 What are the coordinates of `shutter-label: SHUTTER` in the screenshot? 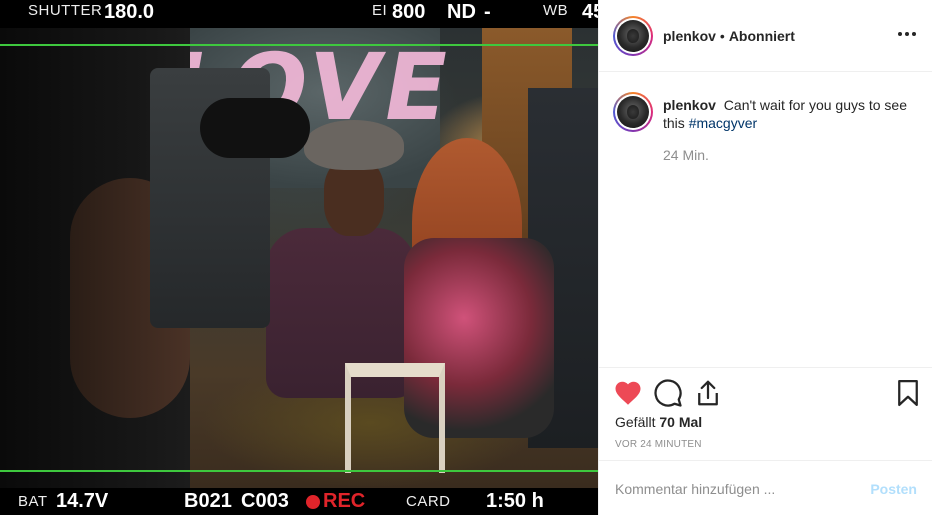 It's located at (65, 10).